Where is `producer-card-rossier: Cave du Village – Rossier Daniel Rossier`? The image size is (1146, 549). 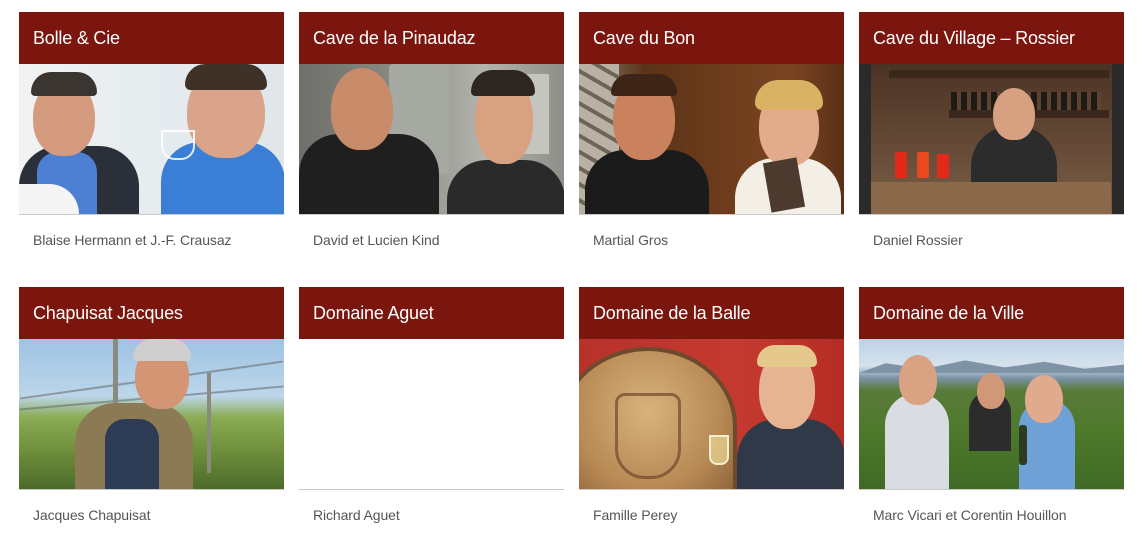 producer-card-rossier: Cave du Village – Rossier Daniel Rossier is located at coordinates (991, 143).